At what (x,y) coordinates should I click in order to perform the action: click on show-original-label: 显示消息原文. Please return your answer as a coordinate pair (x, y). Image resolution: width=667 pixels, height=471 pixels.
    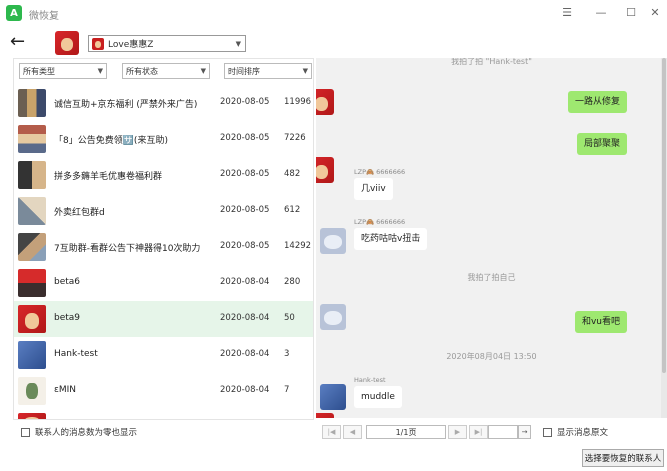
    Looking at the image, I should click on (583, 433).